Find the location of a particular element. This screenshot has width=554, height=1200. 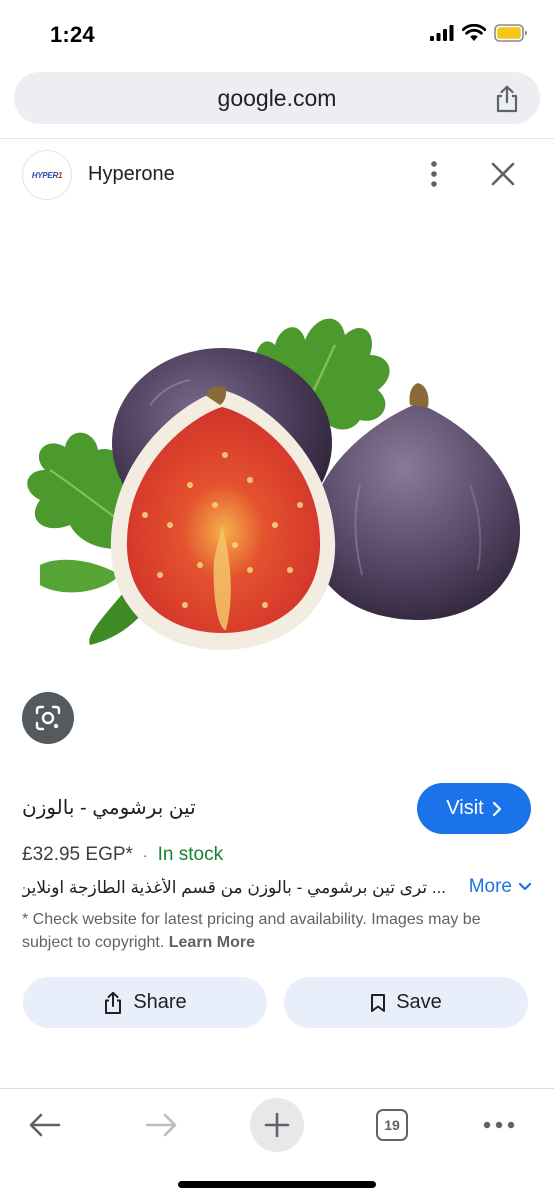

bookmark-icon is located at coordinates (378, 1002).